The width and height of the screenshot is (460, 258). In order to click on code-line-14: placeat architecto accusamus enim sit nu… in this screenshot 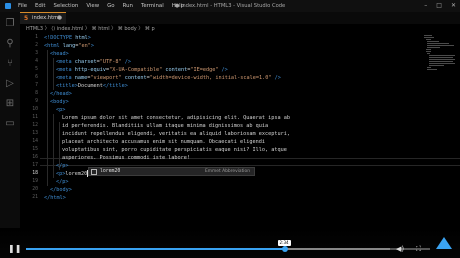, I will do `click(164, 142)`.